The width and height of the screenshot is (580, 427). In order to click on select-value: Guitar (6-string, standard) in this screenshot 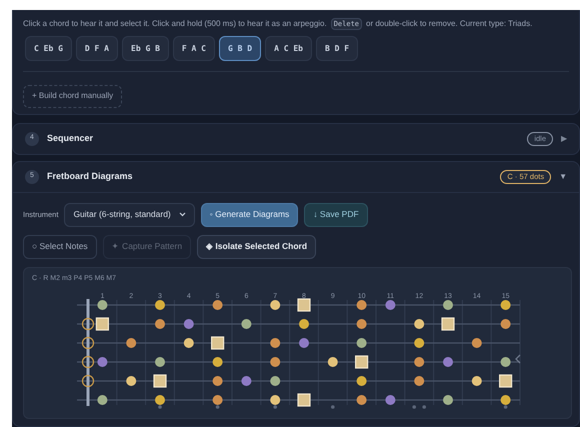, I will do `click(122, 214)`.